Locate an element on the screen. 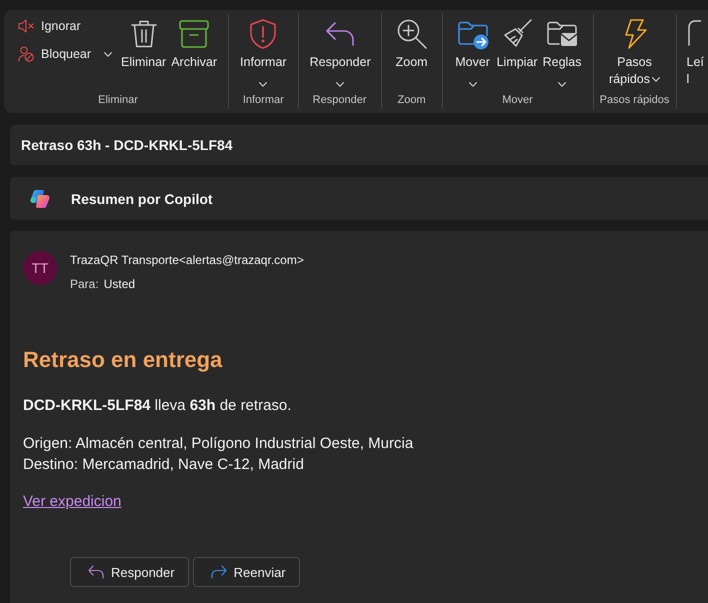  group-label: Zoom is located at coordinates (412, 100).